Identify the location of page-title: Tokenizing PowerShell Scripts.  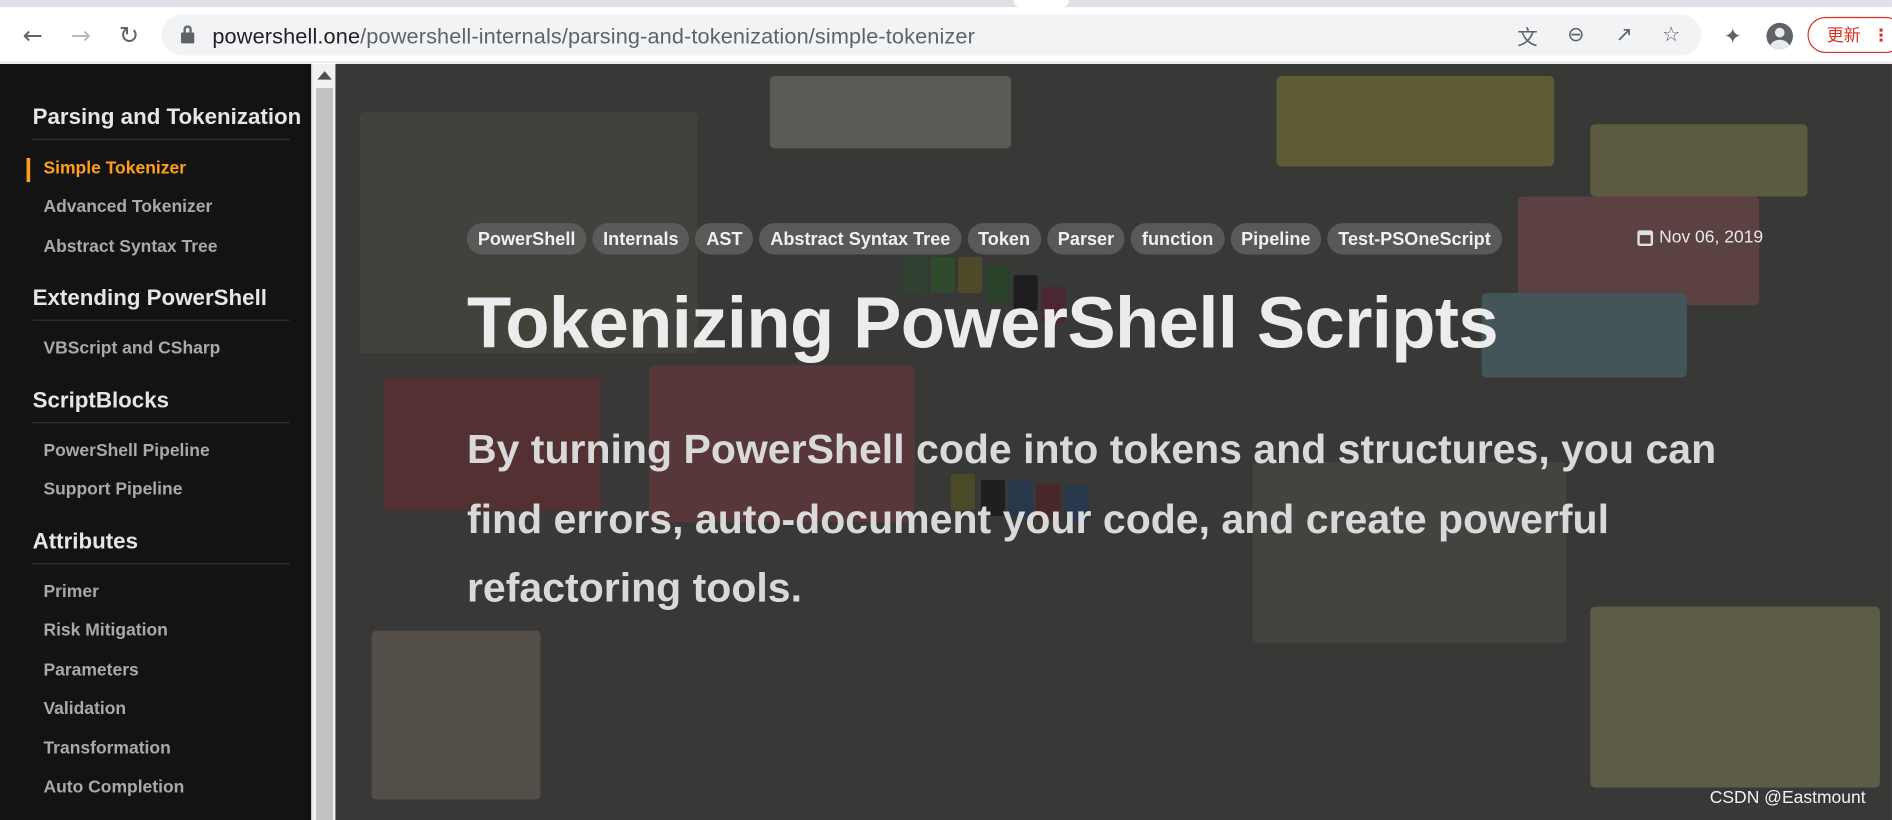
(982, 322).